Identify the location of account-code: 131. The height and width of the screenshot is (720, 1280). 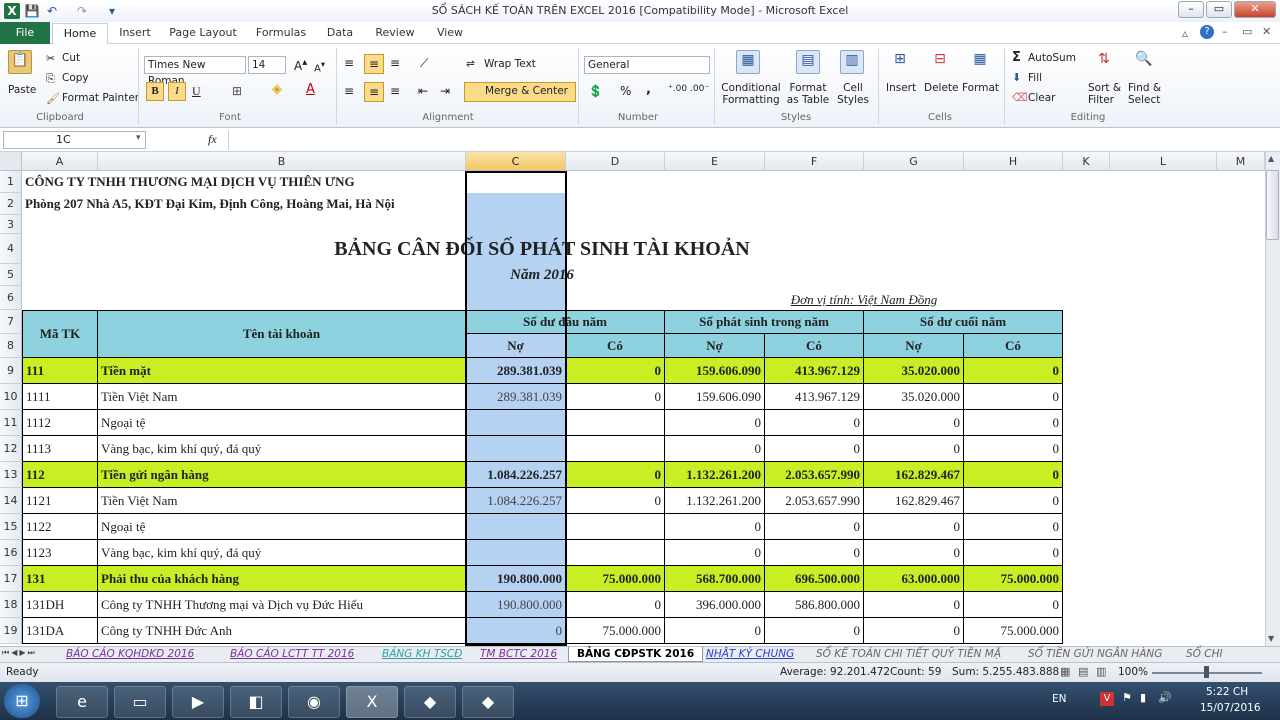
(60, 579).